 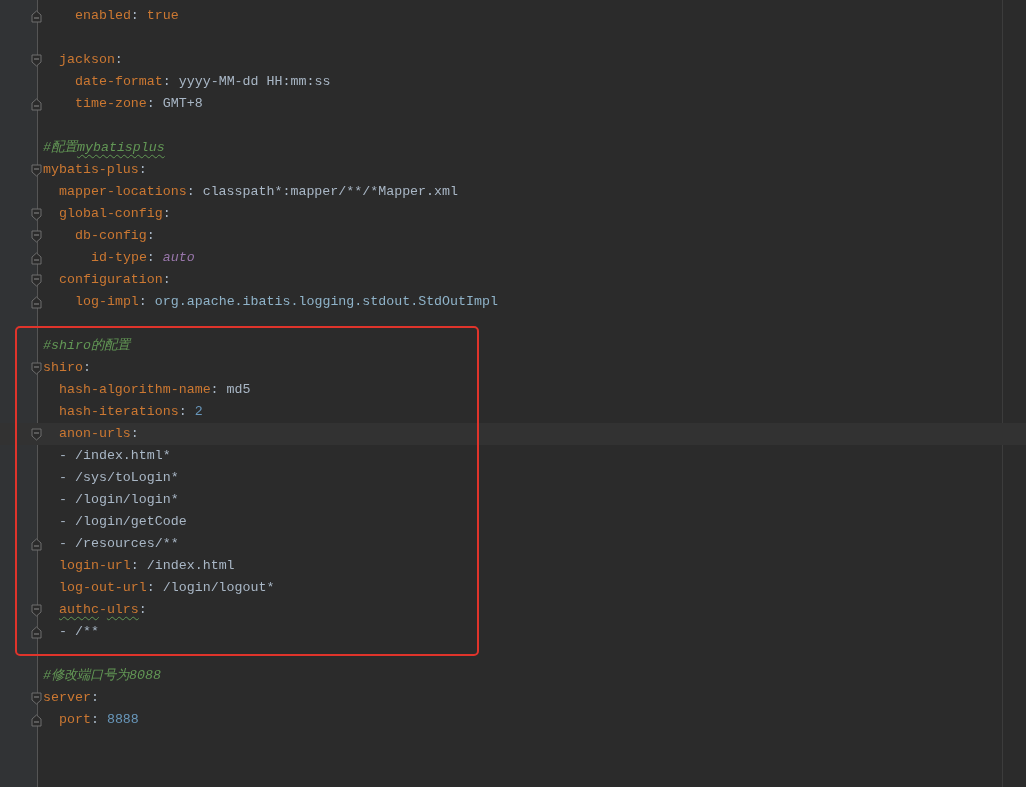 I want to click on yaml-key: global-config, so click(x=111, y=214).